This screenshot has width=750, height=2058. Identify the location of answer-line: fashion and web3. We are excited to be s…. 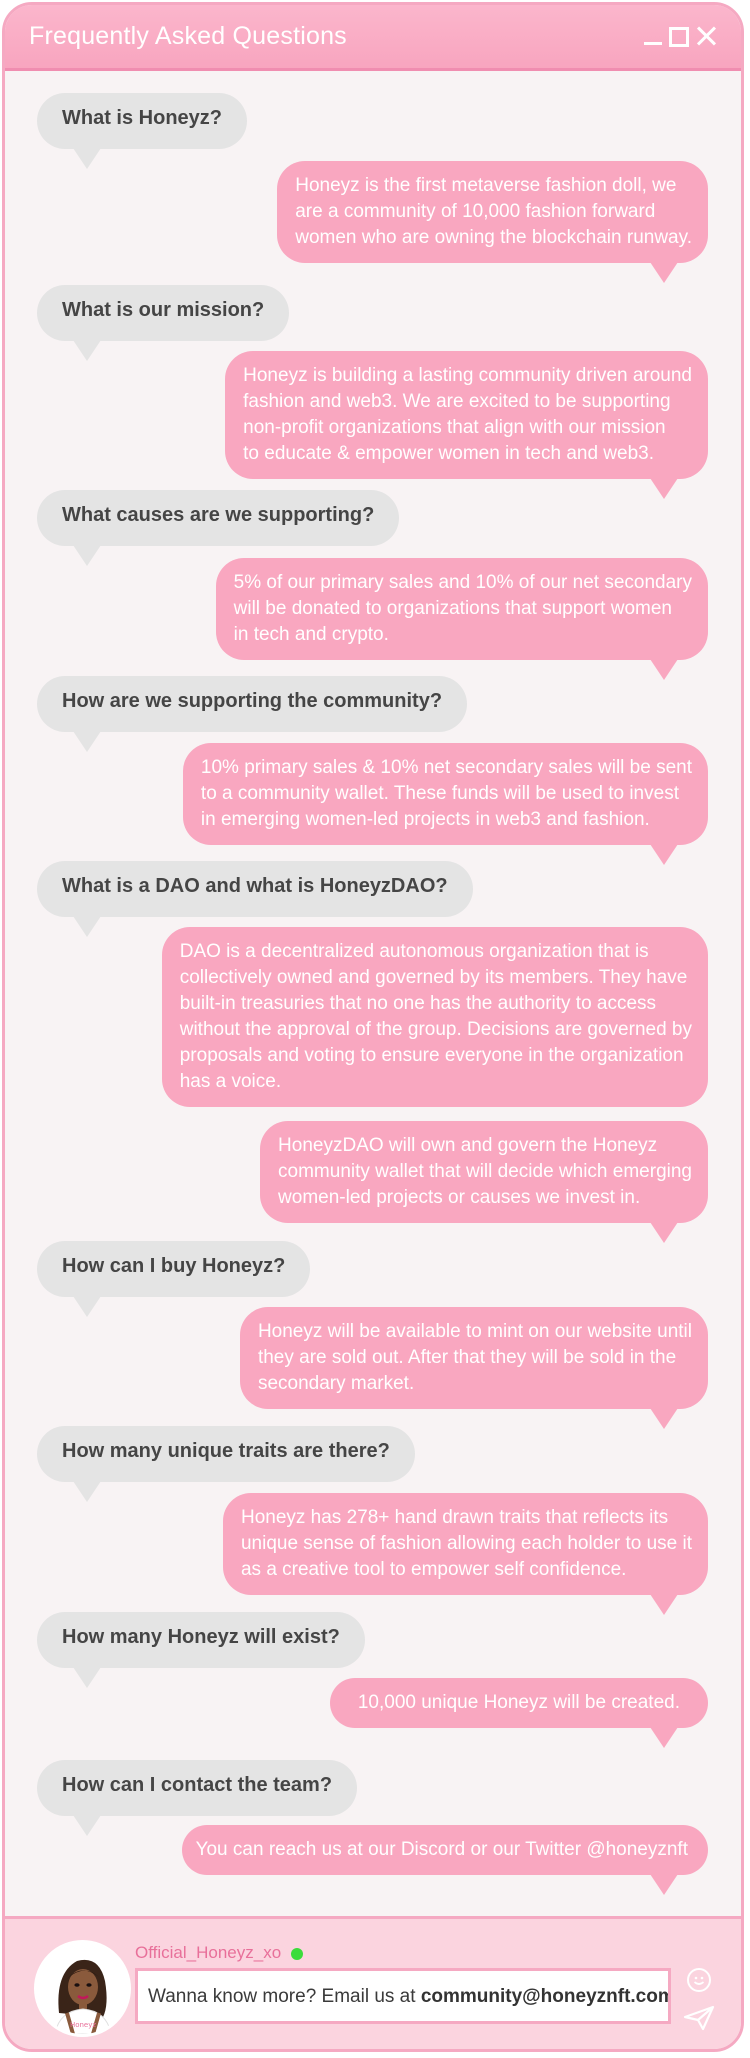
(457, 401).